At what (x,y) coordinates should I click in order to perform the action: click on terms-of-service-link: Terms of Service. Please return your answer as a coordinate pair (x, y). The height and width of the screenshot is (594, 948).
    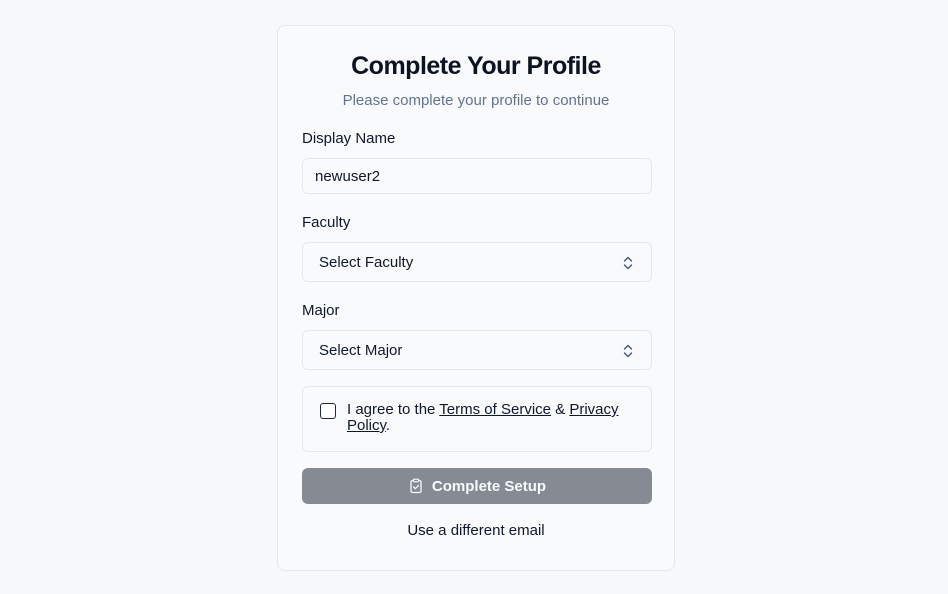
    Looking at the image, I should click on (495, 409).